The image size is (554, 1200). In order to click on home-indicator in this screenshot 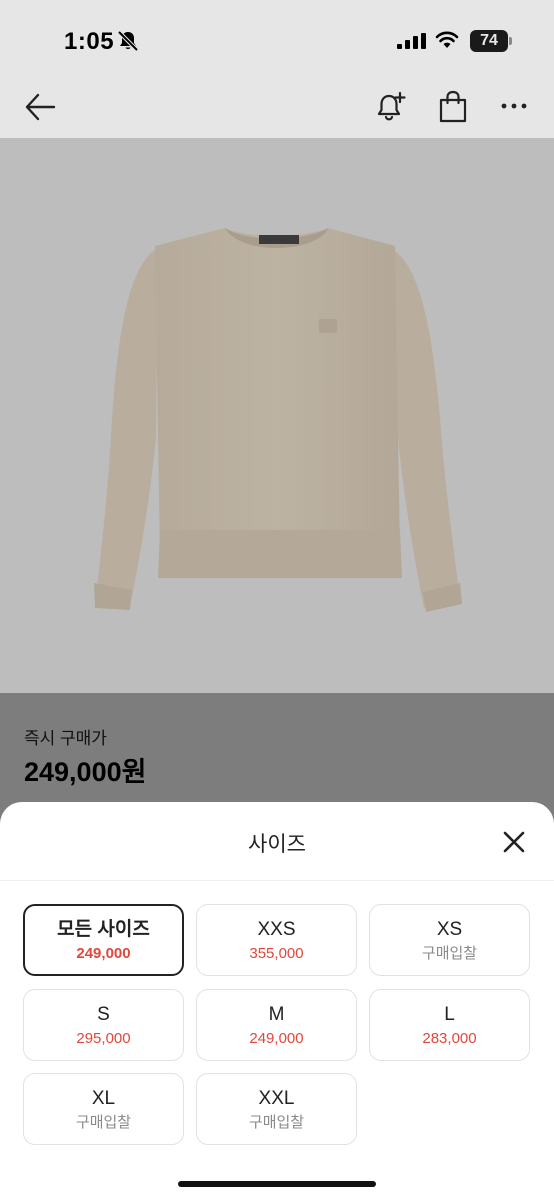, I will do `click(277, 1184)`.